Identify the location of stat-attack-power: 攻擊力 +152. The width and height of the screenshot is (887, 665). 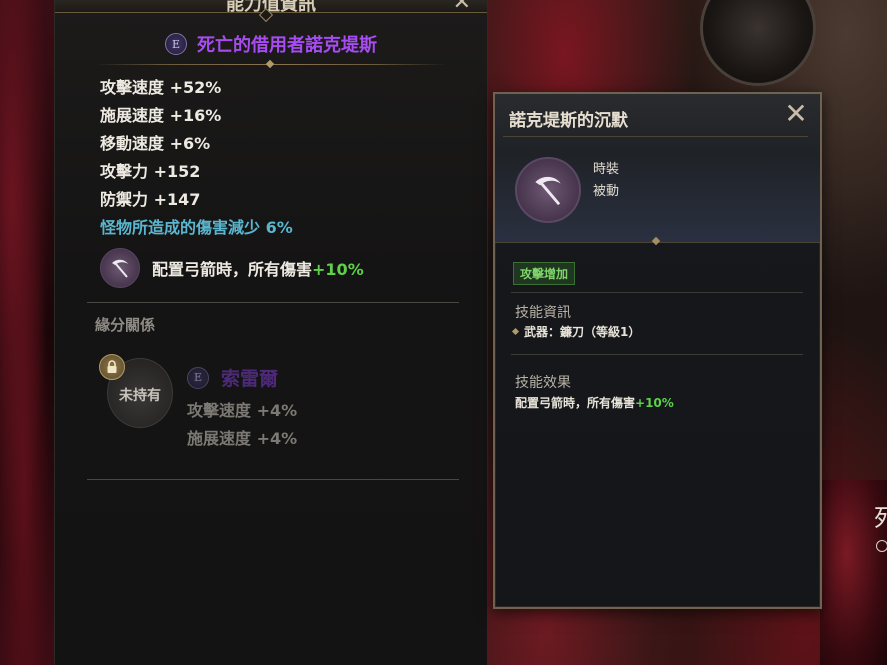
(150, 171).